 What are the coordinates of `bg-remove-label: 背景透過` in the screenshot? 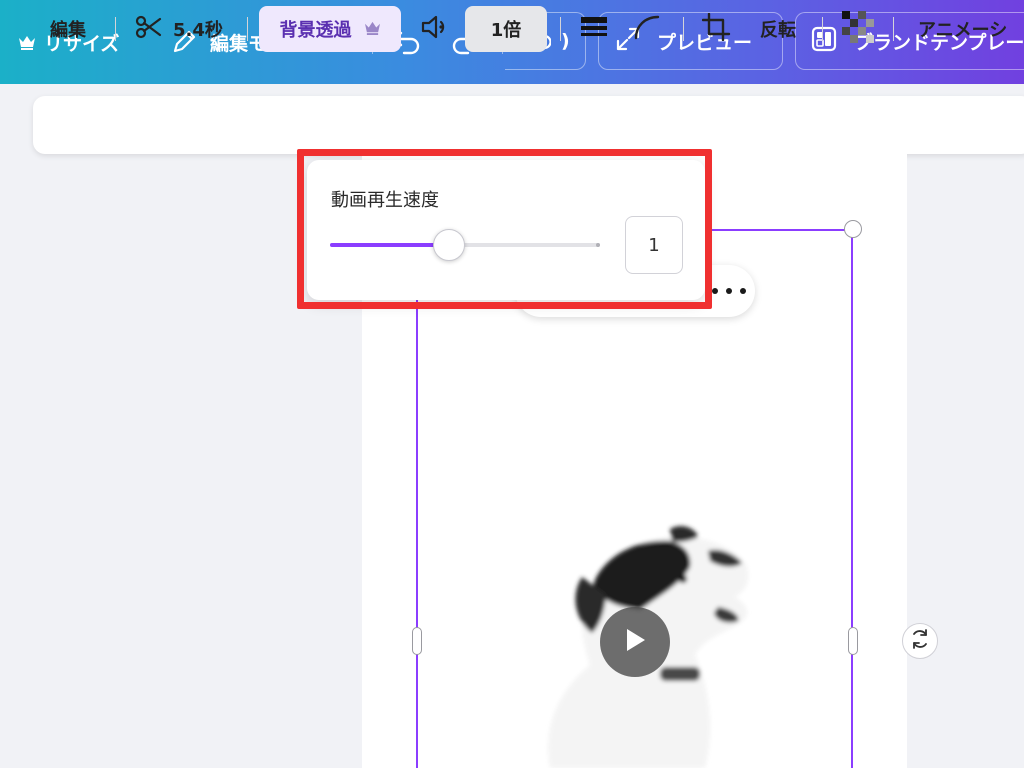 It's located at (315, 30).